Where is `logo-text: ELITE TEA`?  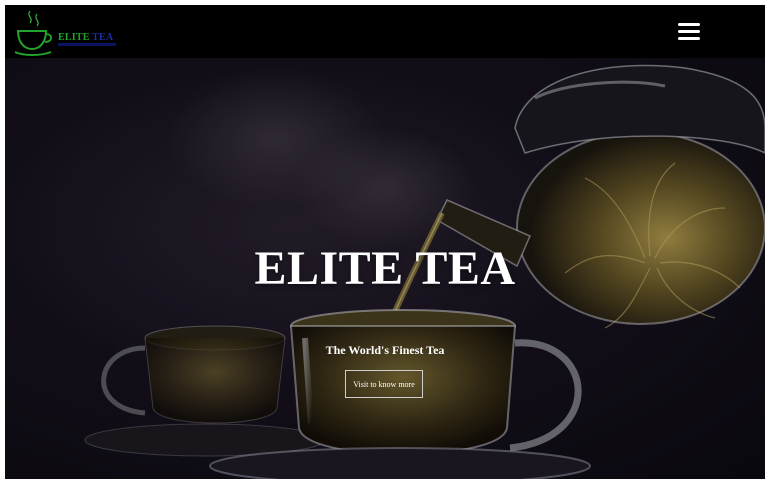
logo-text: ELITE TEA is located at coordinates (85, 37).